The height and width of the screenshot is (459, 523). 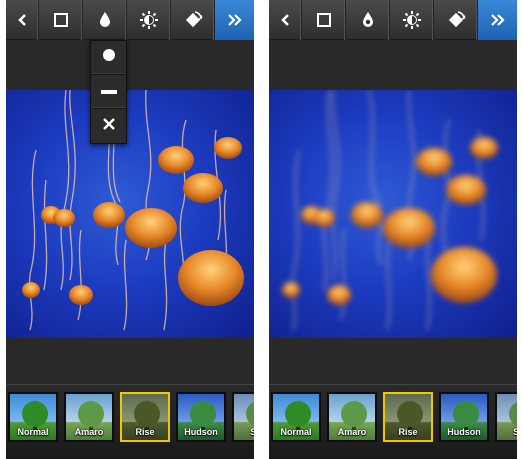 I want to click on tilt-shift-radial-option, so click(x=108, y=58).